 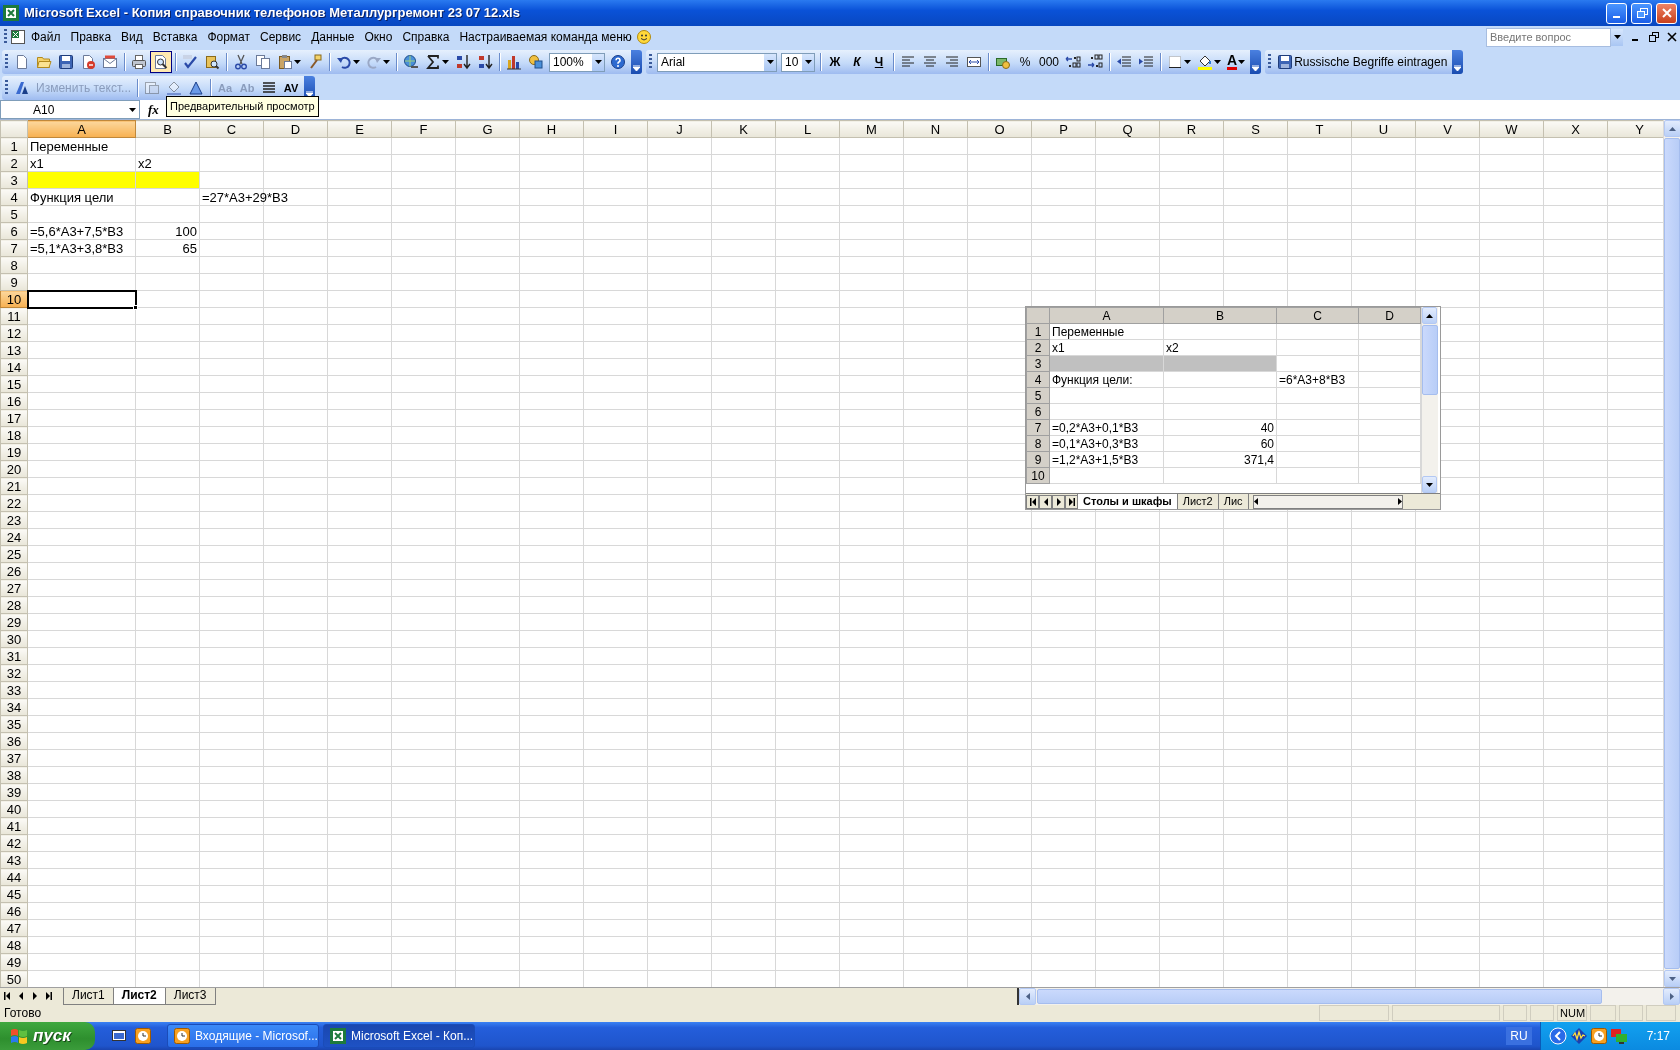 I want to click on column-header: Q, so click(x=1127, y=129).